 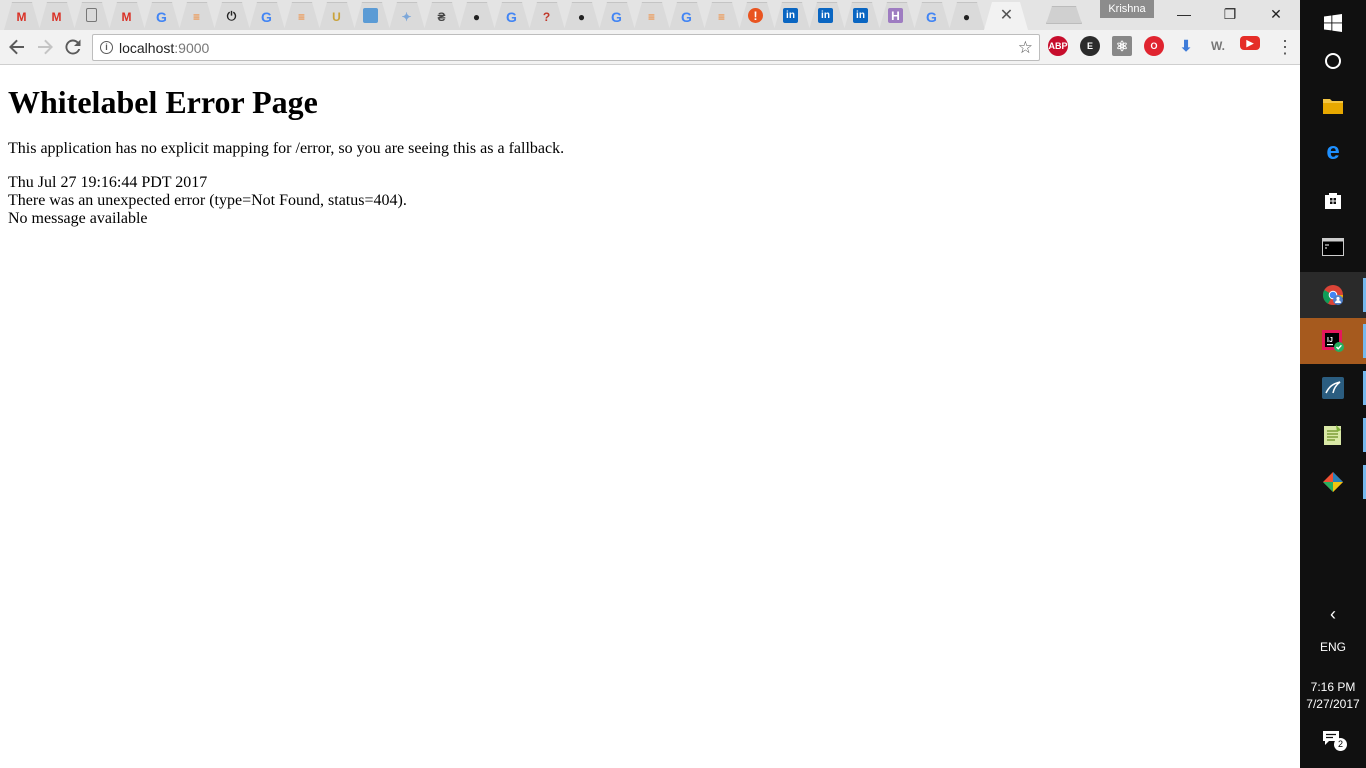 I want to click on tab-list: M M M G ≡ ⏻ G ≡ U ✦ ₴ ● G? ● G ≡ G ≡! in in in H G ● ✕, so click(x=516, y=16).